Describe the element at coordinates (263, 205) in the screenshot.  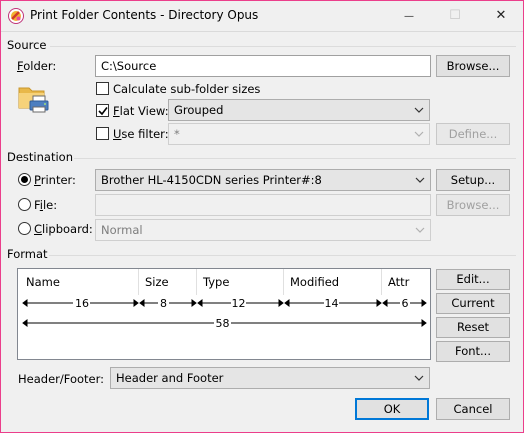
I see `file-input` at that location.